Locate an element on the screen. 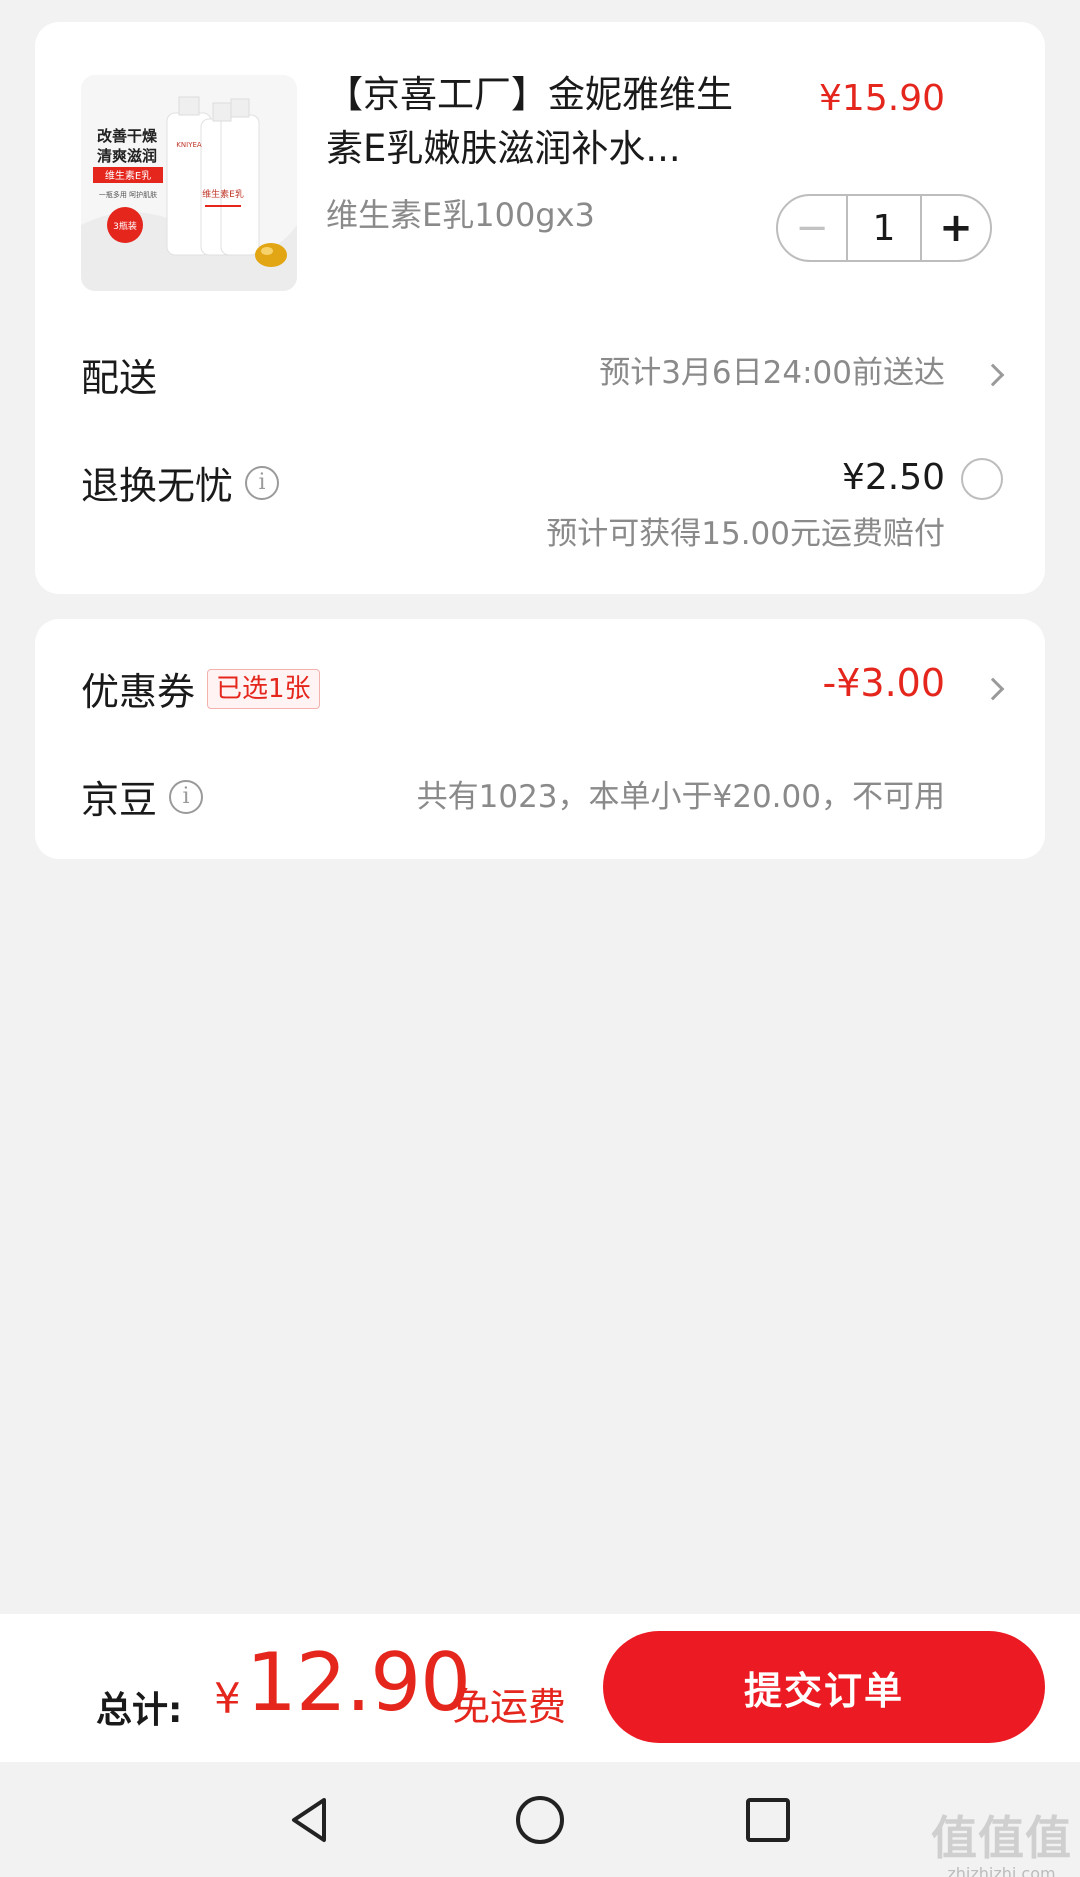 This screenshot has height=1877, width=1080. quantity-value: 1 is located at coordinates (884, 228).